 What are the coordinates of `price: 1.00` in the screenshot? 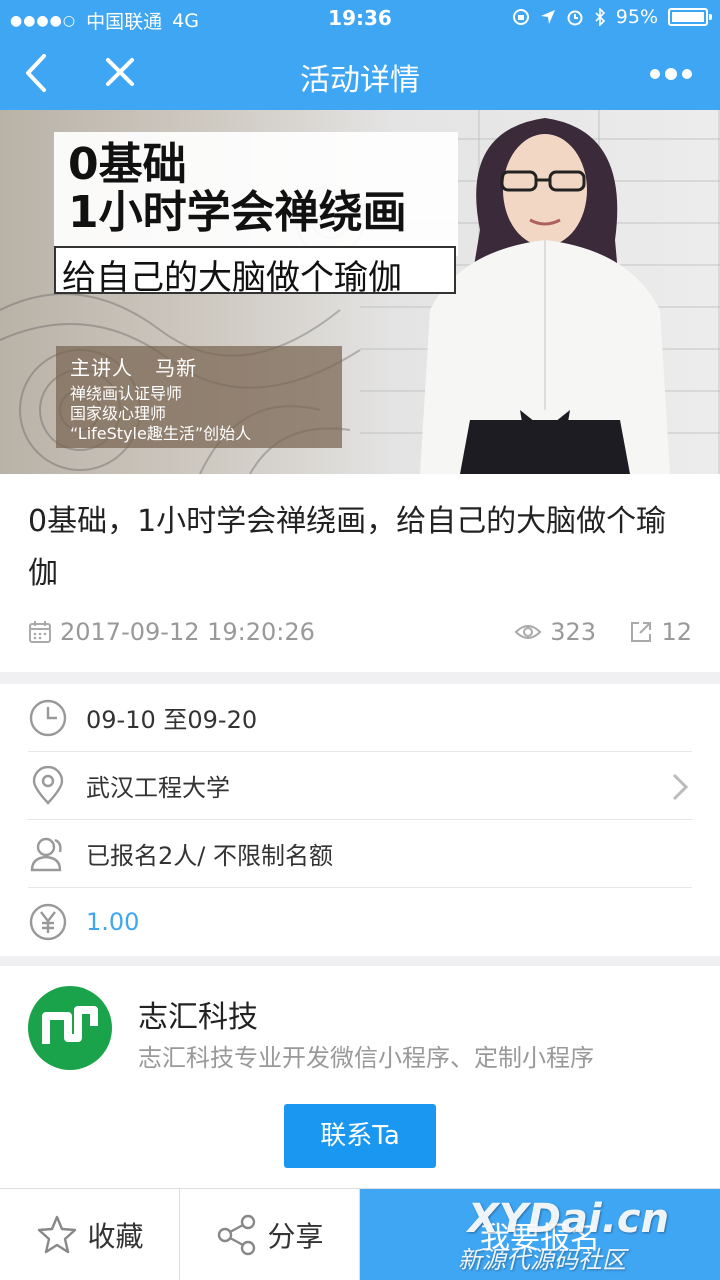 It's located at (113, 922).